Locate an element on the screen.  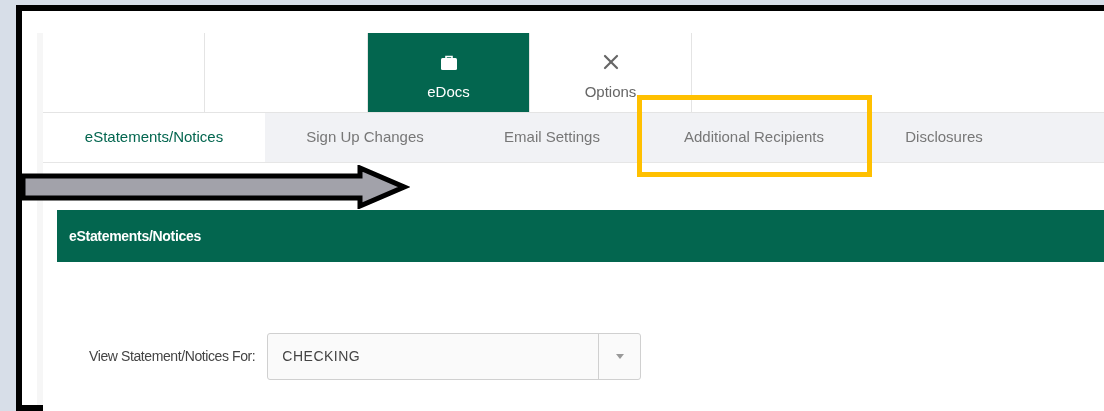
sub-tab: Additional Recipients is located at coordinates (754, 137).